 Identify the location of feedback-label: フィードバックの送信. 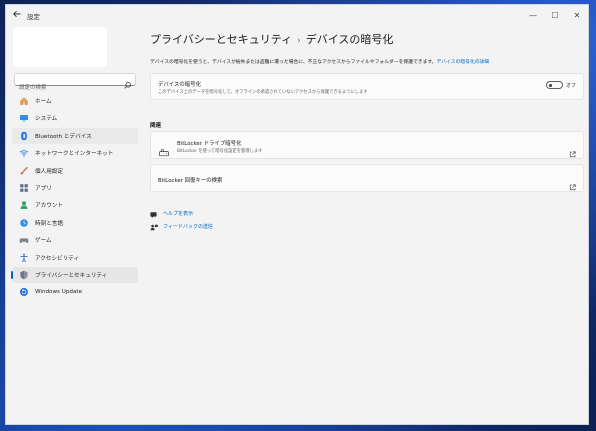
(188, 227).